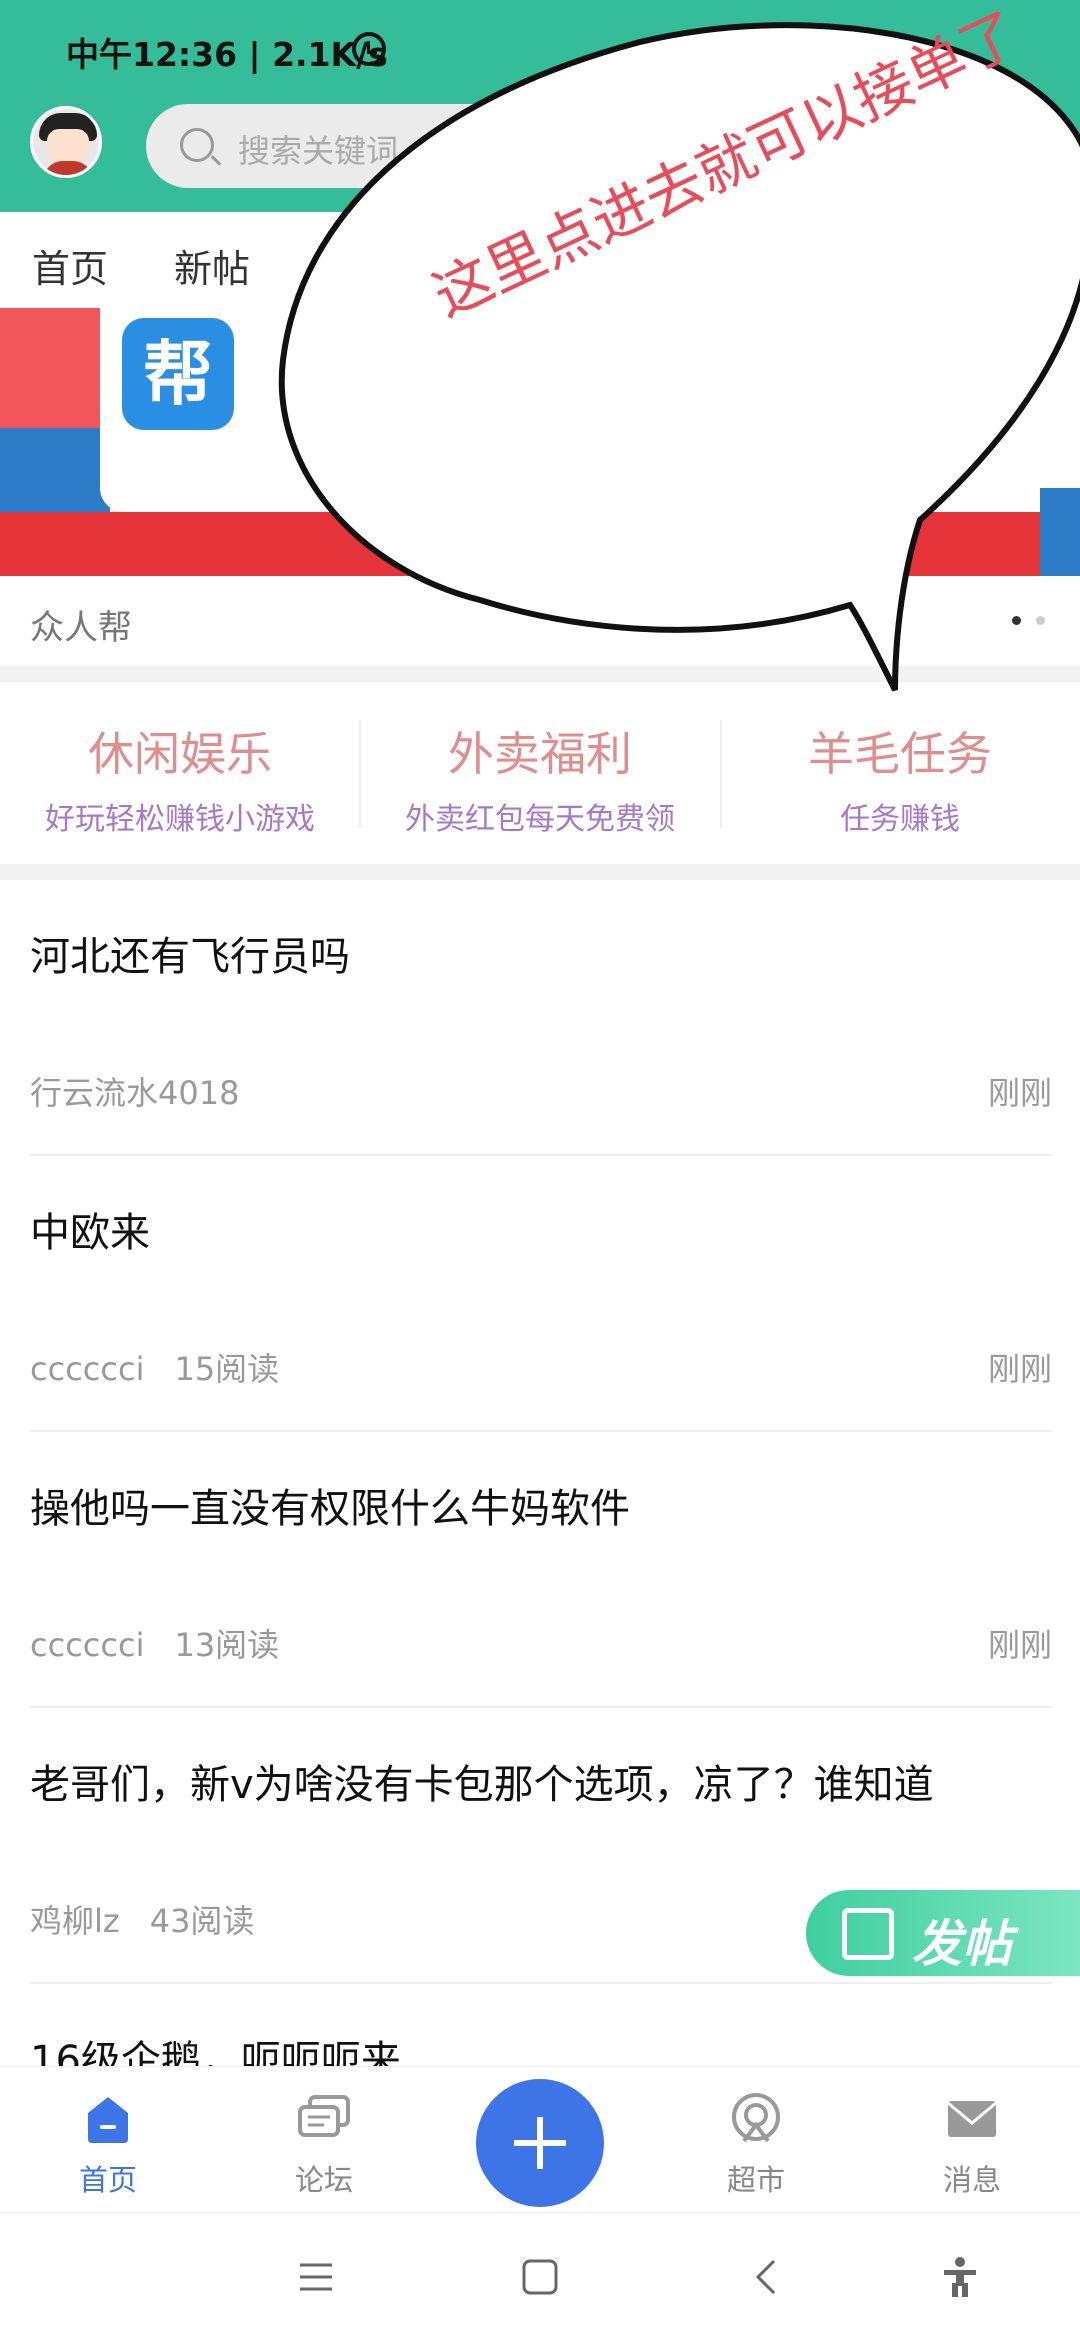 The image size is (1080, 2340). What do you see at coordinates (868, 1934) in the screenshot?
I see `edit-icon` at bounding box center [868, 1934].